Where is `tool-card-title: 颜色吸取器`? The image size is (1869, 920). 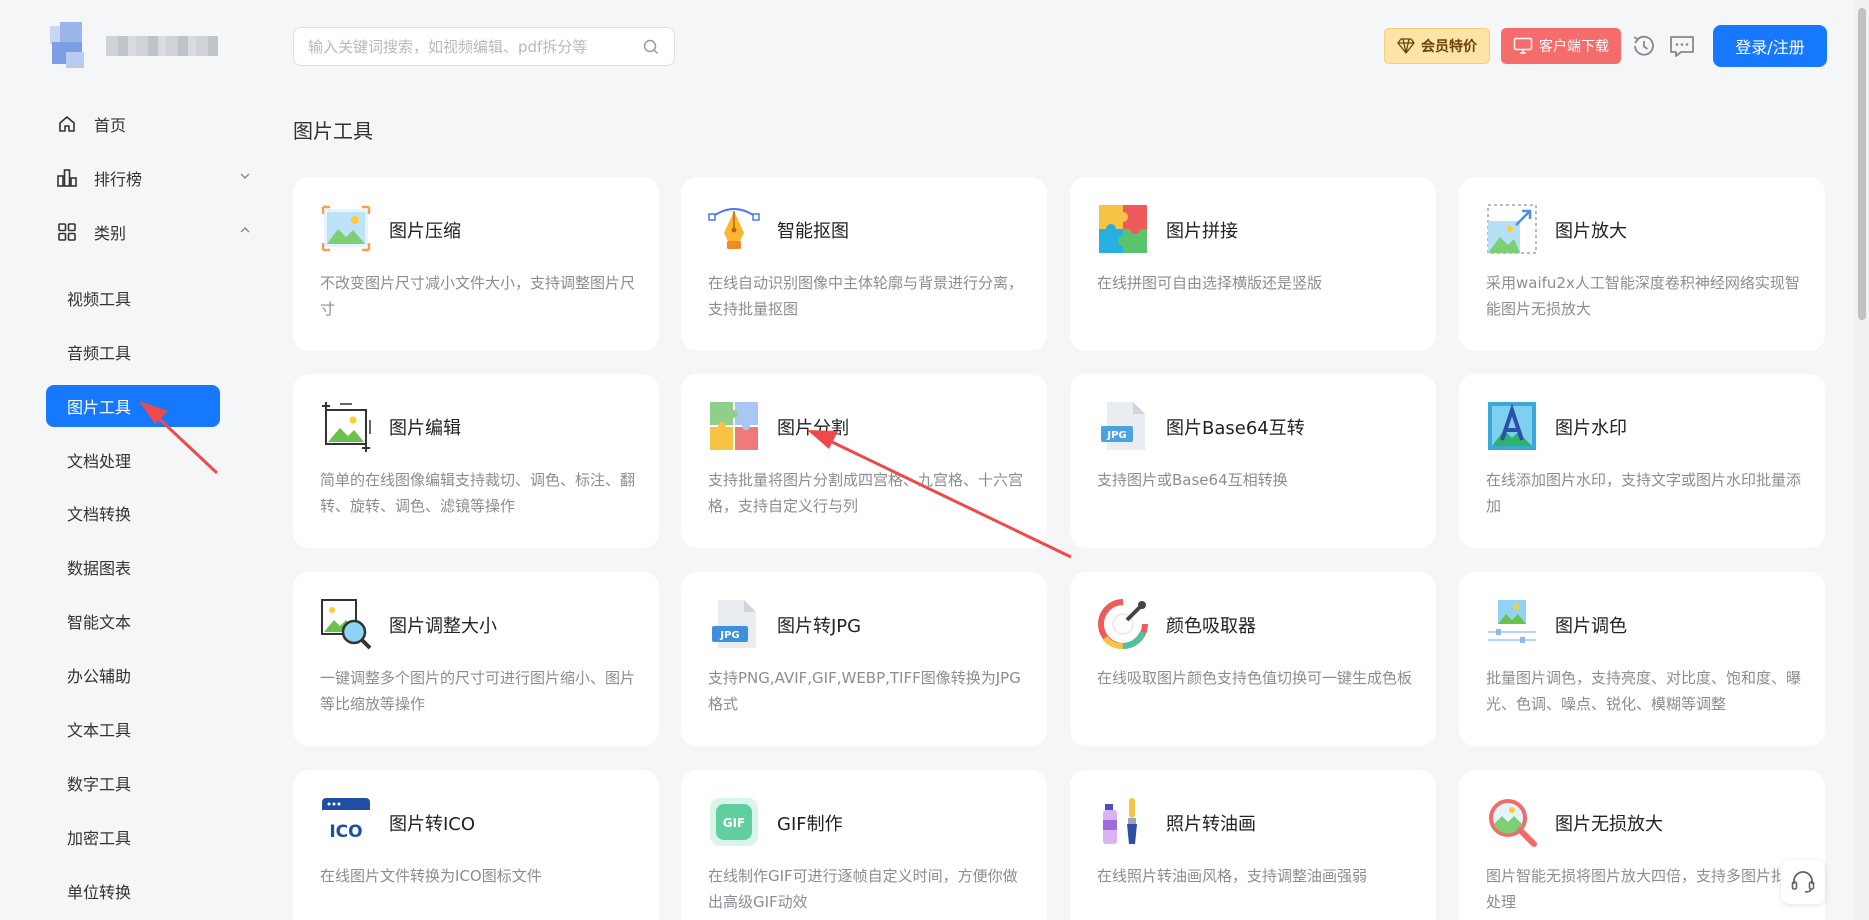
tool-card-title: 颜色吸取器 is located at coordinates (1211, 626).